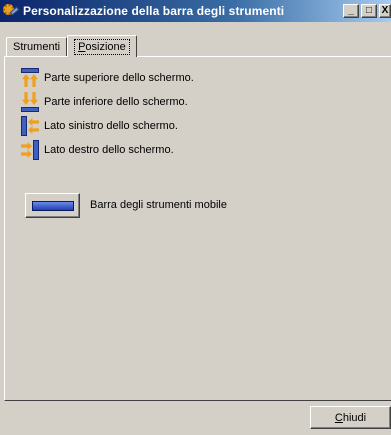 Image resolution: width=391 pixels, height=435 pixels. Describe the element at coordinates (116, 102) in the screenshot. I see `option-bottom-label: Parte inferiore dello schermo.` at that location.